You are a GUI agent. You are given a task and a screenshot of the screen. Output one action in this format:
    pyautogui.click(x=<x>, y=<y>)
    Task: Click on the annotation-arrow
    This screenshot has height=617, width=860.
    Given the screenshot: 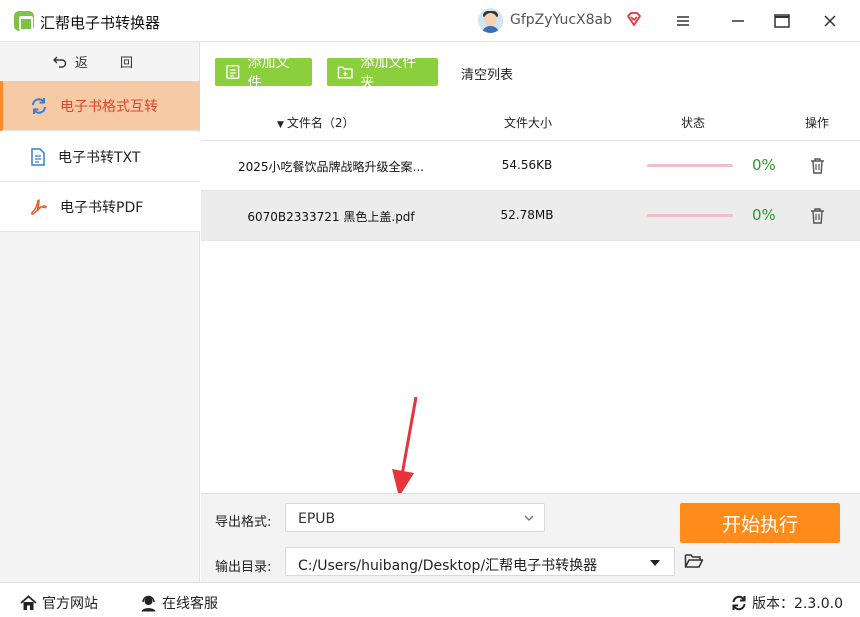 What is the action you would take?
    pyautogui.click(x=405, y=446)
    